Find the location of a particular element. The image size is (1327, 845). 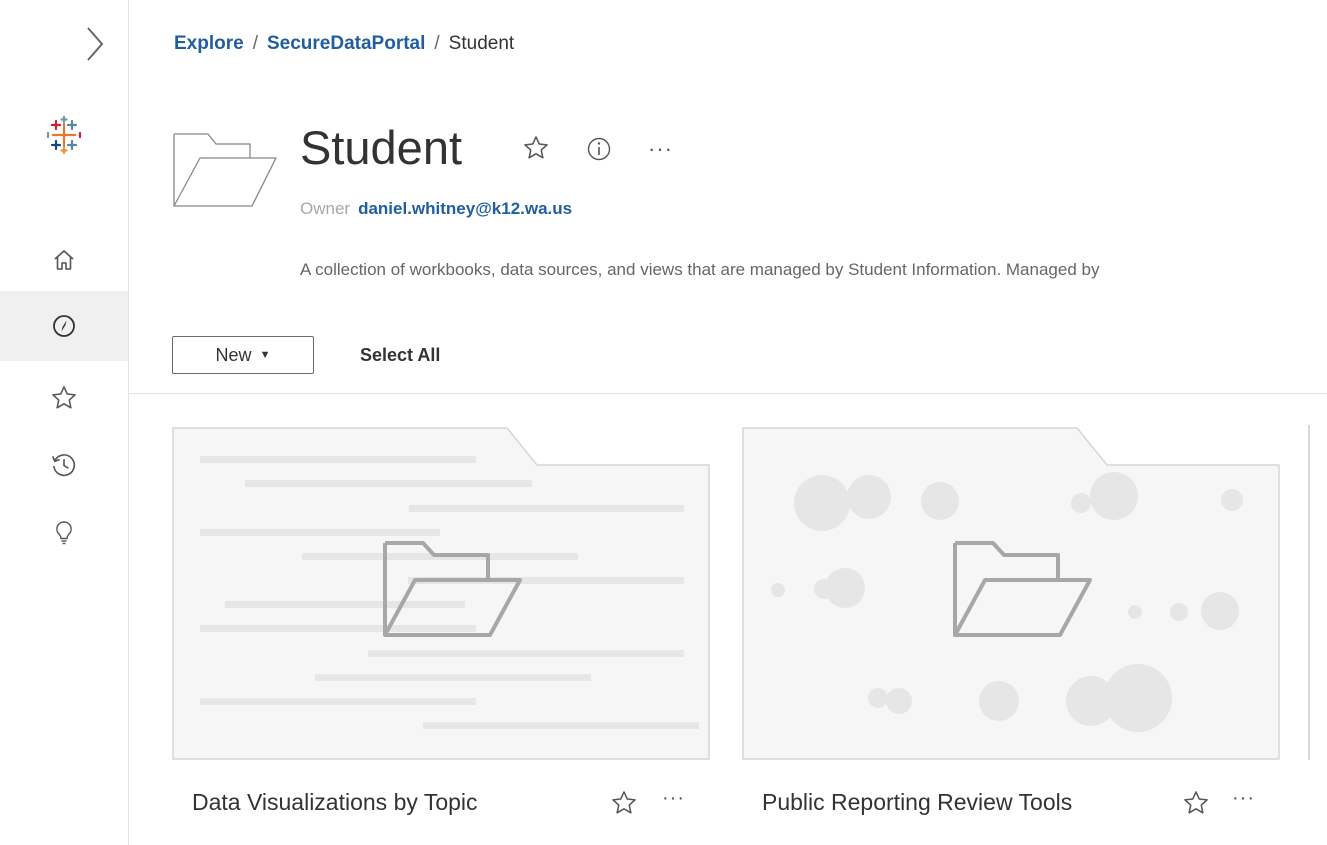

home-icon is located at coordinates (64, 260).